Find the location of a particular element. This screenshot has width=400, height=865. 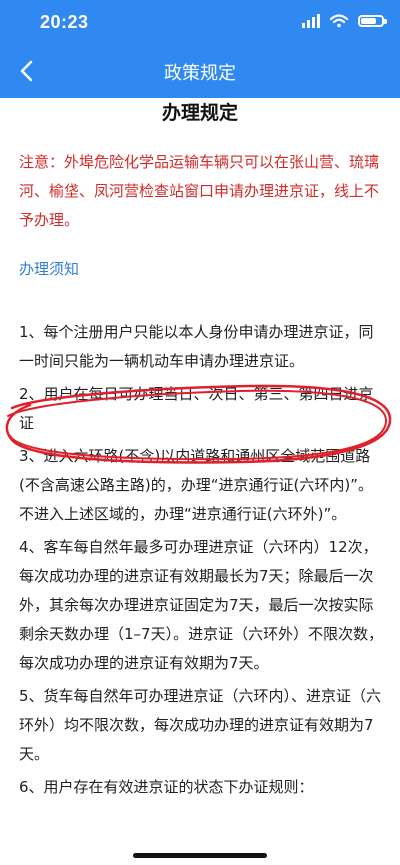

home-indicator is located at coordinates (200, 855).